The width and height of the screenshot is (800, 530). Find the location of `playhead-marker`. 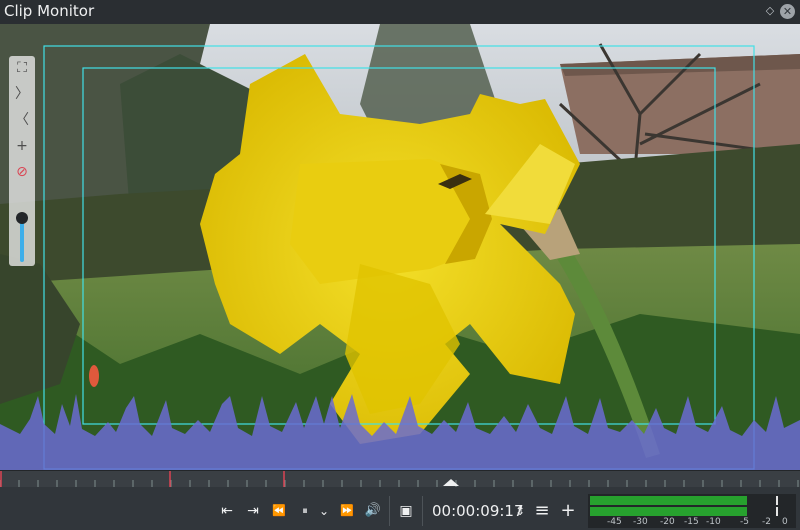

playhead-marker is located at coordinates (451, 482).